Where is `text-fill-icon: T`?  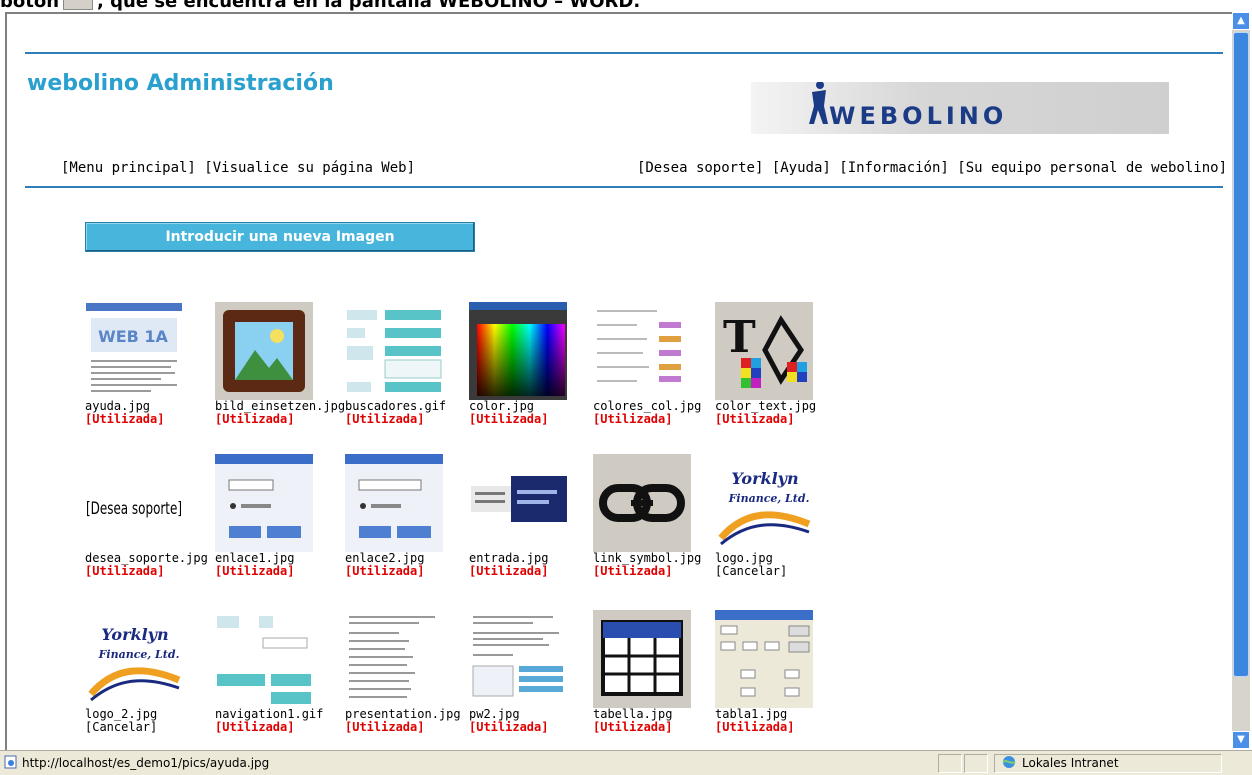 text-fill-icon: T is located at coordinates (764, 351).